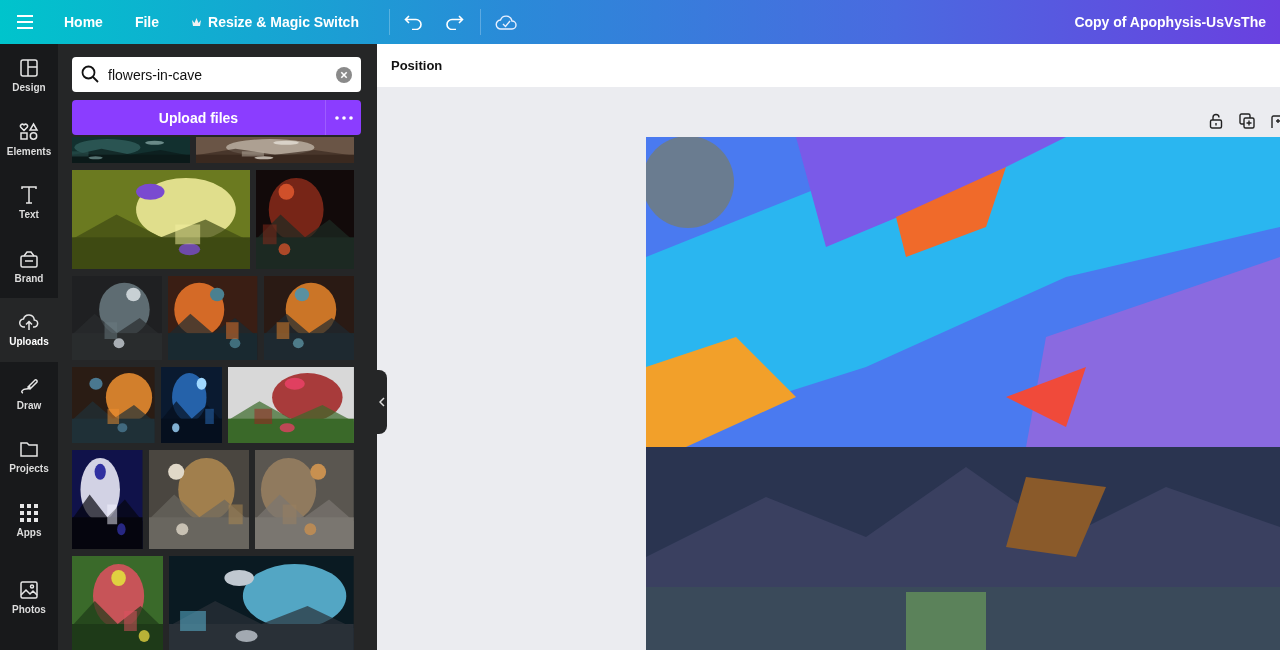  Describe the element at coordinates (29, 258) in the screenshot. I see `briefcase-icon` at that location.